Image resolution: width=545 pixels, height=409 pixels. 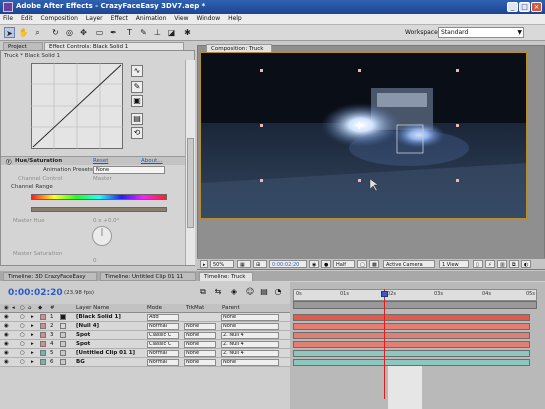 What do you see at coordinates (478, 264) in the screenshot?
I see `toggle-pixel-aspect-icon: ▯` at bounding box center [478, 264].